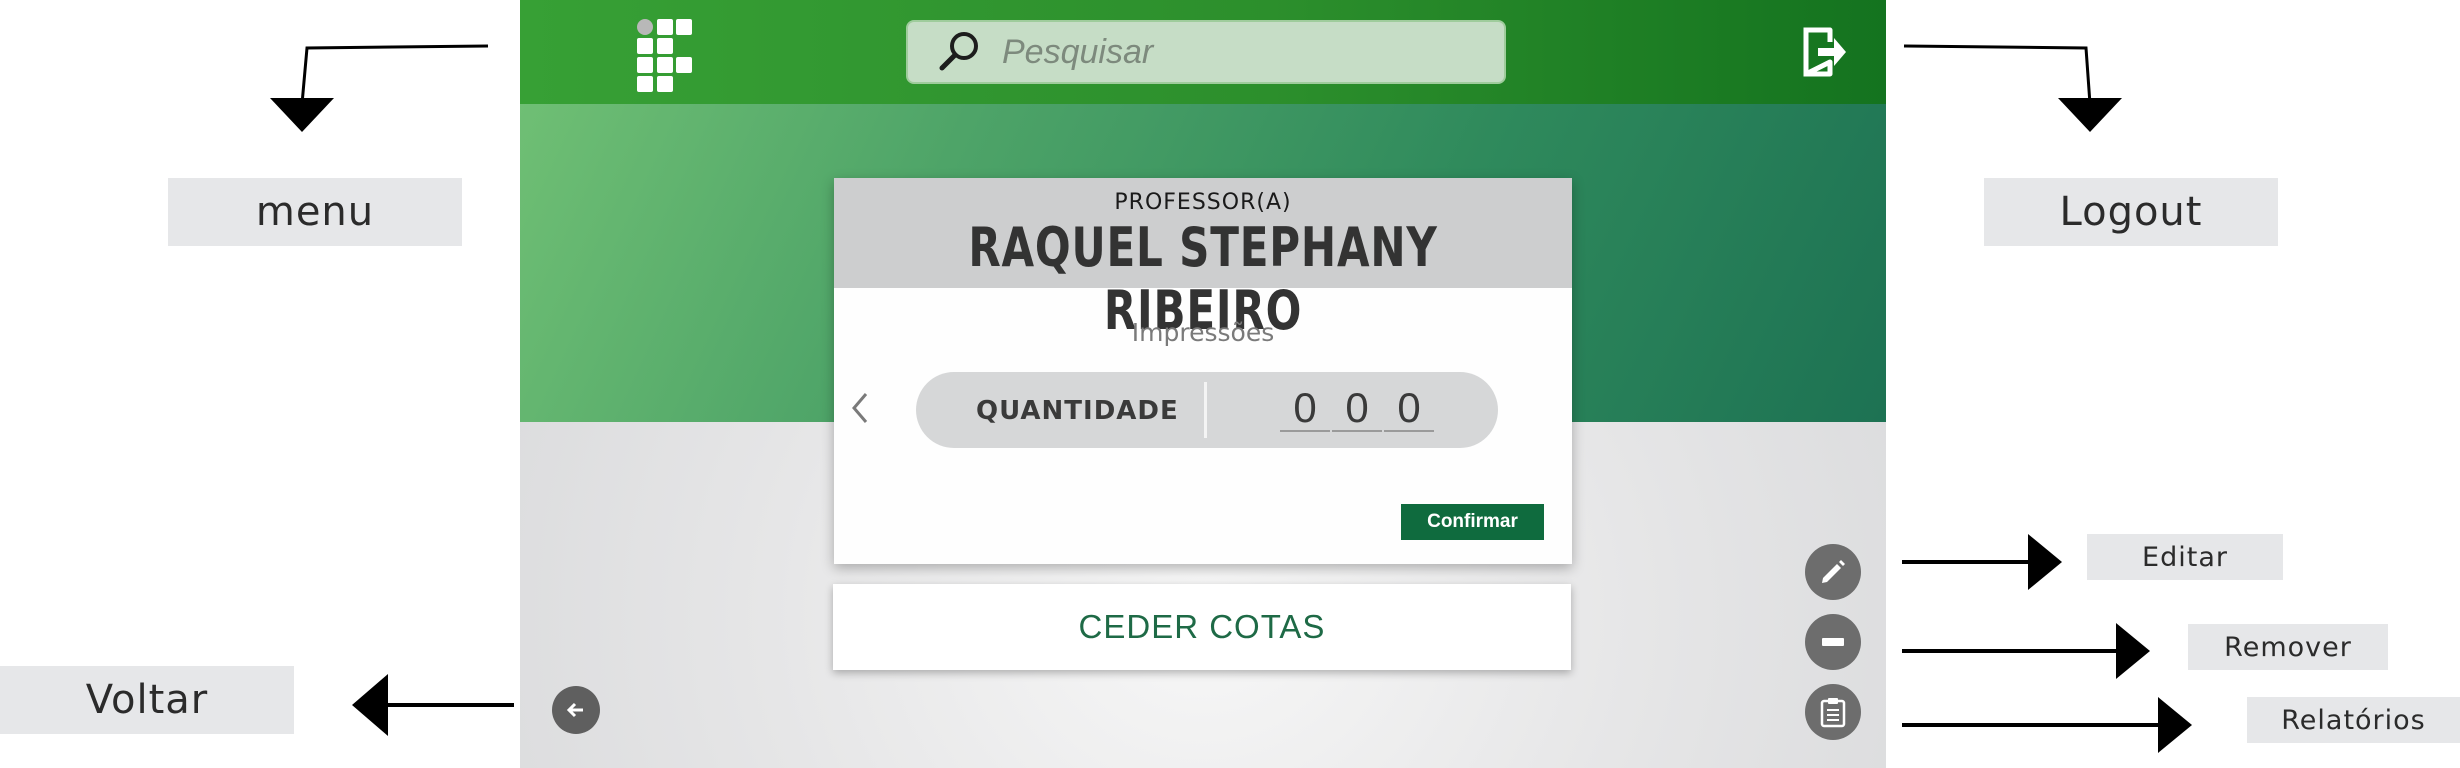 This screenshot has width=2460, height=768. What do you see at coordinates (2175, 725) in the screenshot?
I see `relatorios-arrow-head` at bounding box center [2175, 725].